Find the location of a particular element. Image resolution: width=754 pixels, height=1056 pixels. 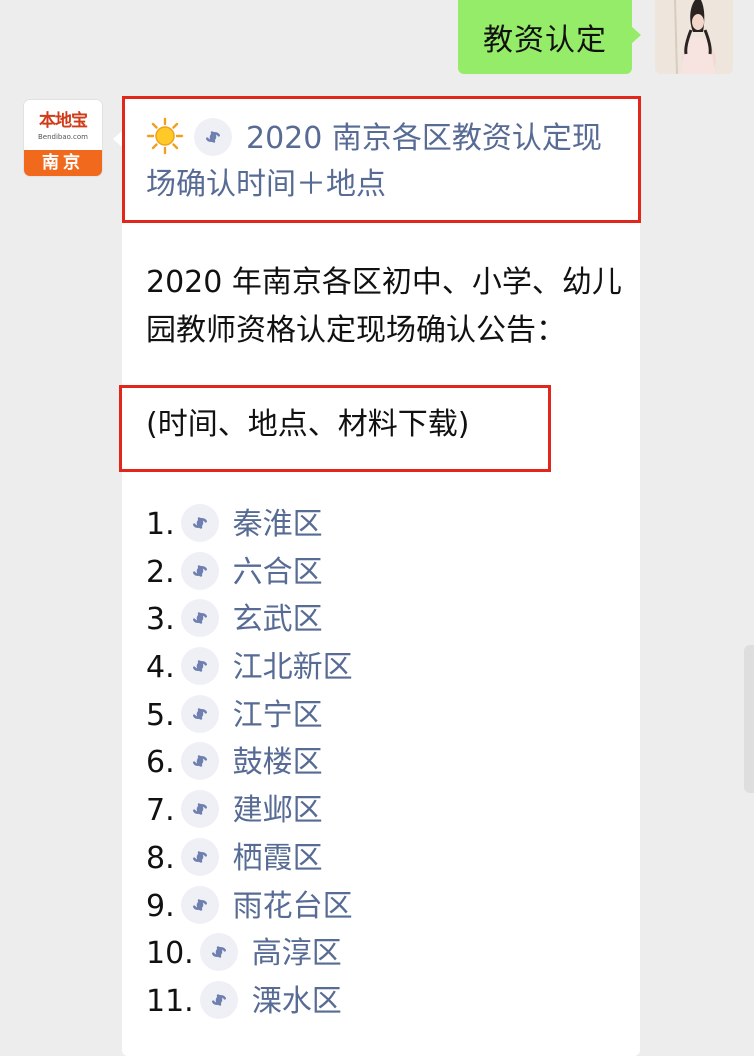

district-item: 10. 高淳区 is located at coordinates (249, 954).